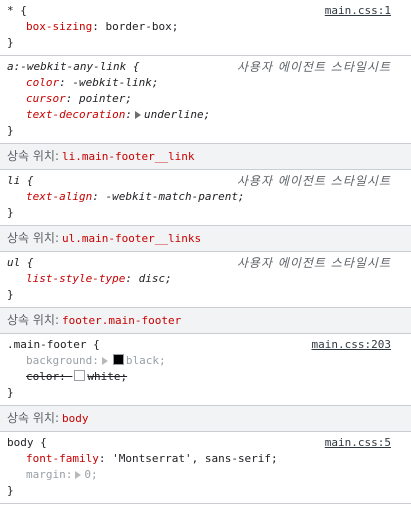 This screenshot has width=411, height=514. What do you see at coordinates (128, 156) in the screenshot?
I see `inherited-selector-link: li.main-footer__link` at bounding box center [128, 156].